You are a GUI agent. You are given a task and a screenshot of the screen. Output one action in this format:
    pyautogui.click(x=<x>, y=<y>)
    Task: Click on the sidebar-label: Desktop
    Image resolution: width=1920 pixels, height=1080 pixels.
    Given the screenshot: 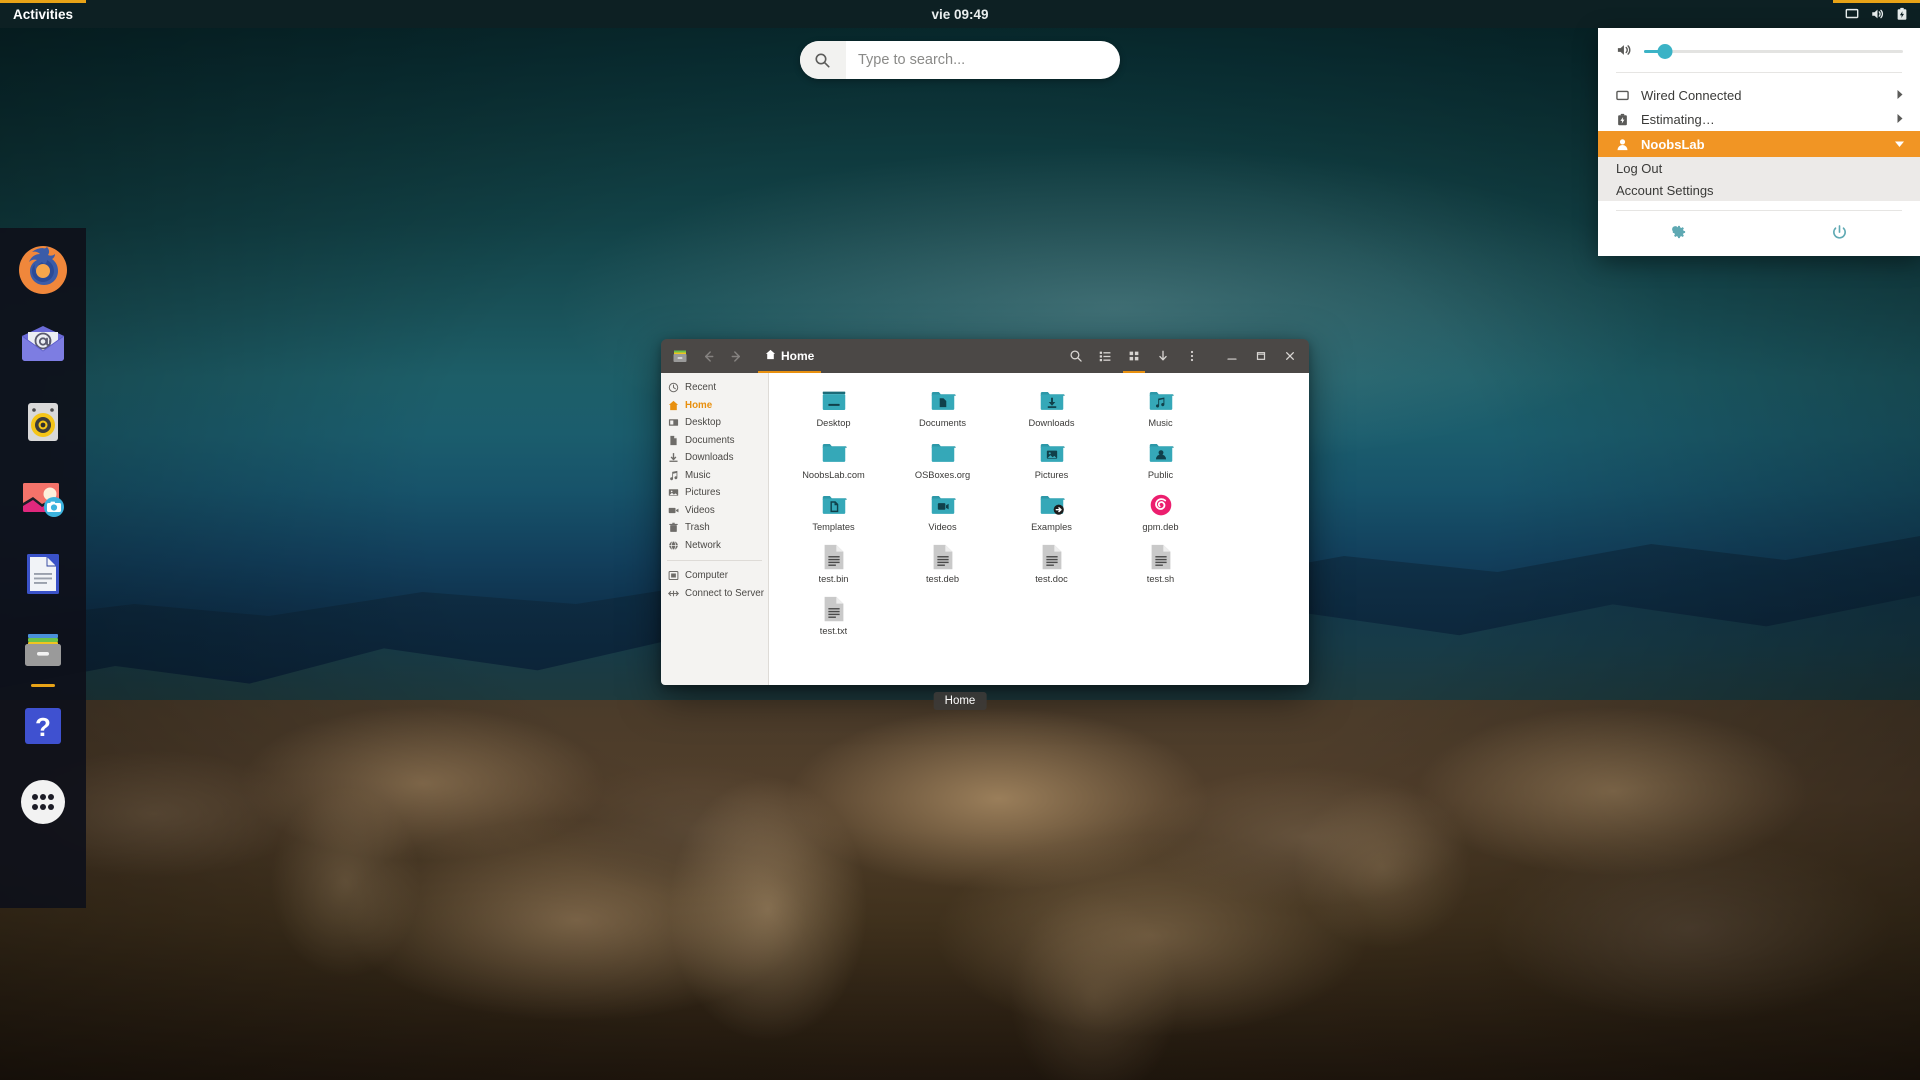 What is the action you would take?
    pyautogui.click(x=703, y=423)
    